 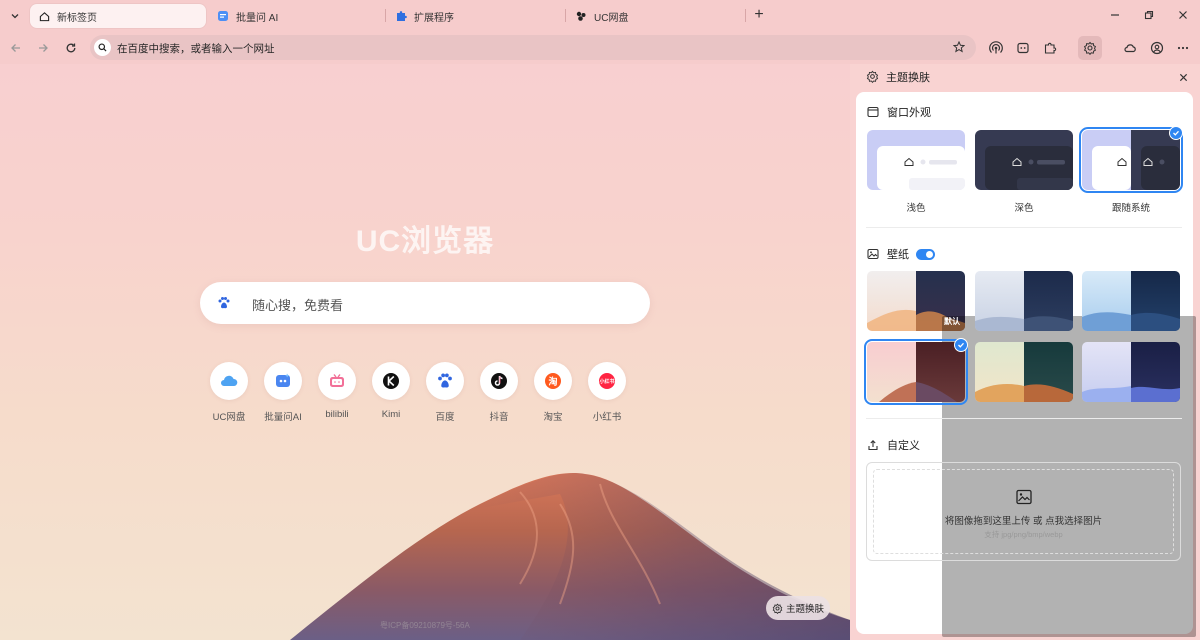 What do you see at coordinates (804, 609) in the screenshot?
I see `theme-skin-button-label: 主题换肤` at bounding box center [804, 609].